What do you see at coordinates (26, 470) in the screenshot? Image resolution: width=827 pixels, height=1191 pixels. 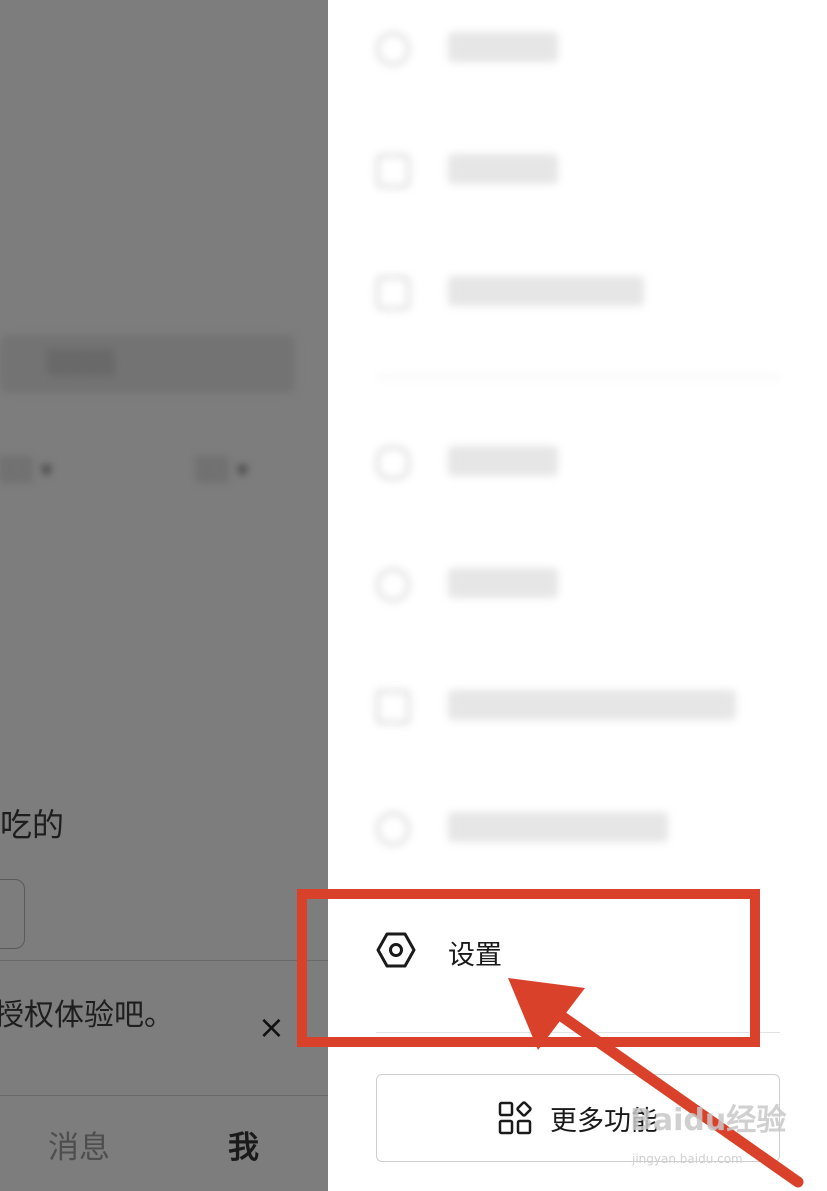 I see `blurred-sort-left: ░░ ▾` at bounding box center [26, 470].